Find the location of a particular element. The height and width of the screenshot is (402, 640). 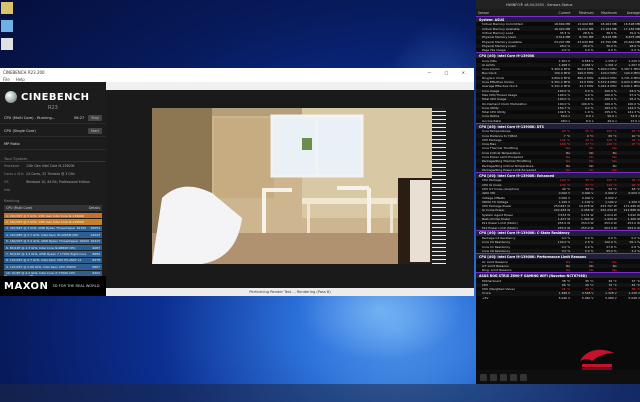

ranking-value: 8378 is located at coordinates (96, 260).